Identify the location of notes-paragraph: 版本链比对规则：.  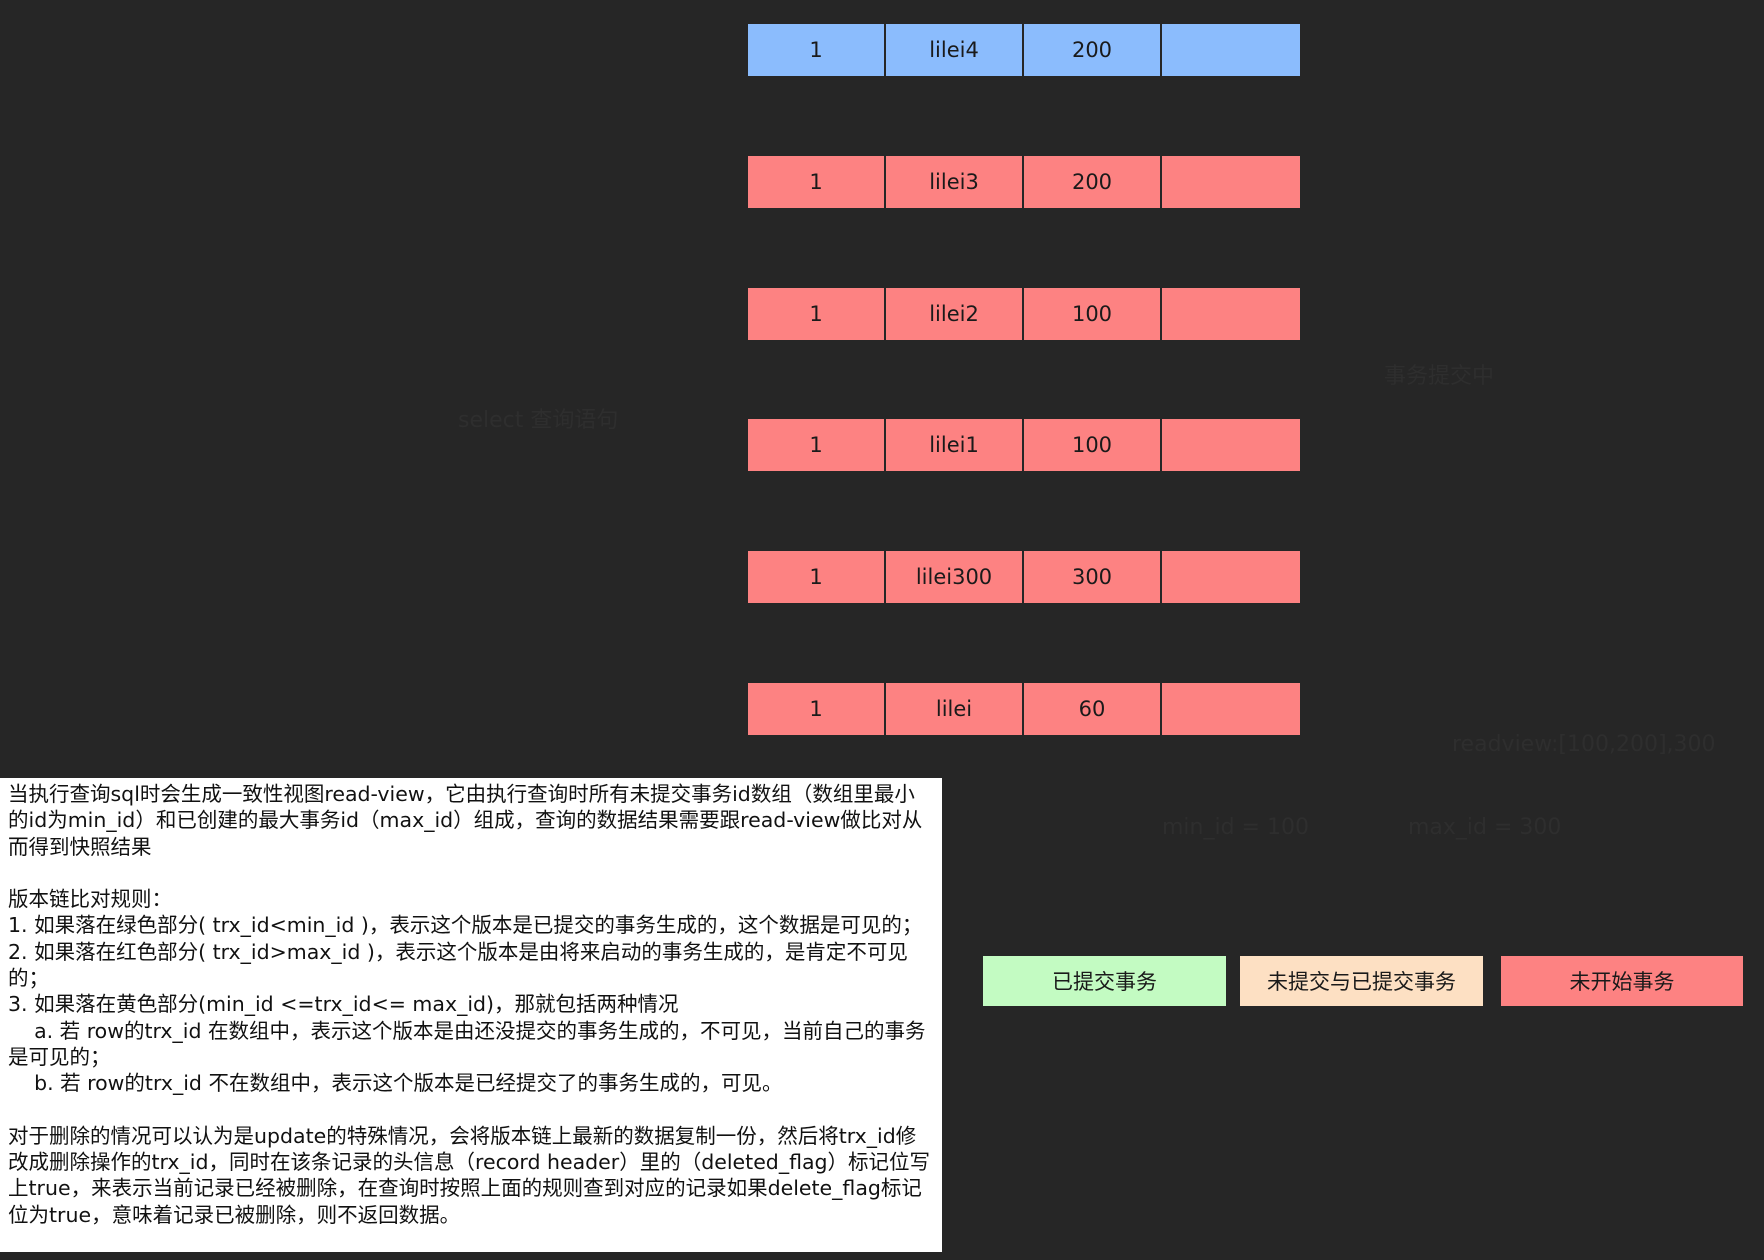
(90, 899).